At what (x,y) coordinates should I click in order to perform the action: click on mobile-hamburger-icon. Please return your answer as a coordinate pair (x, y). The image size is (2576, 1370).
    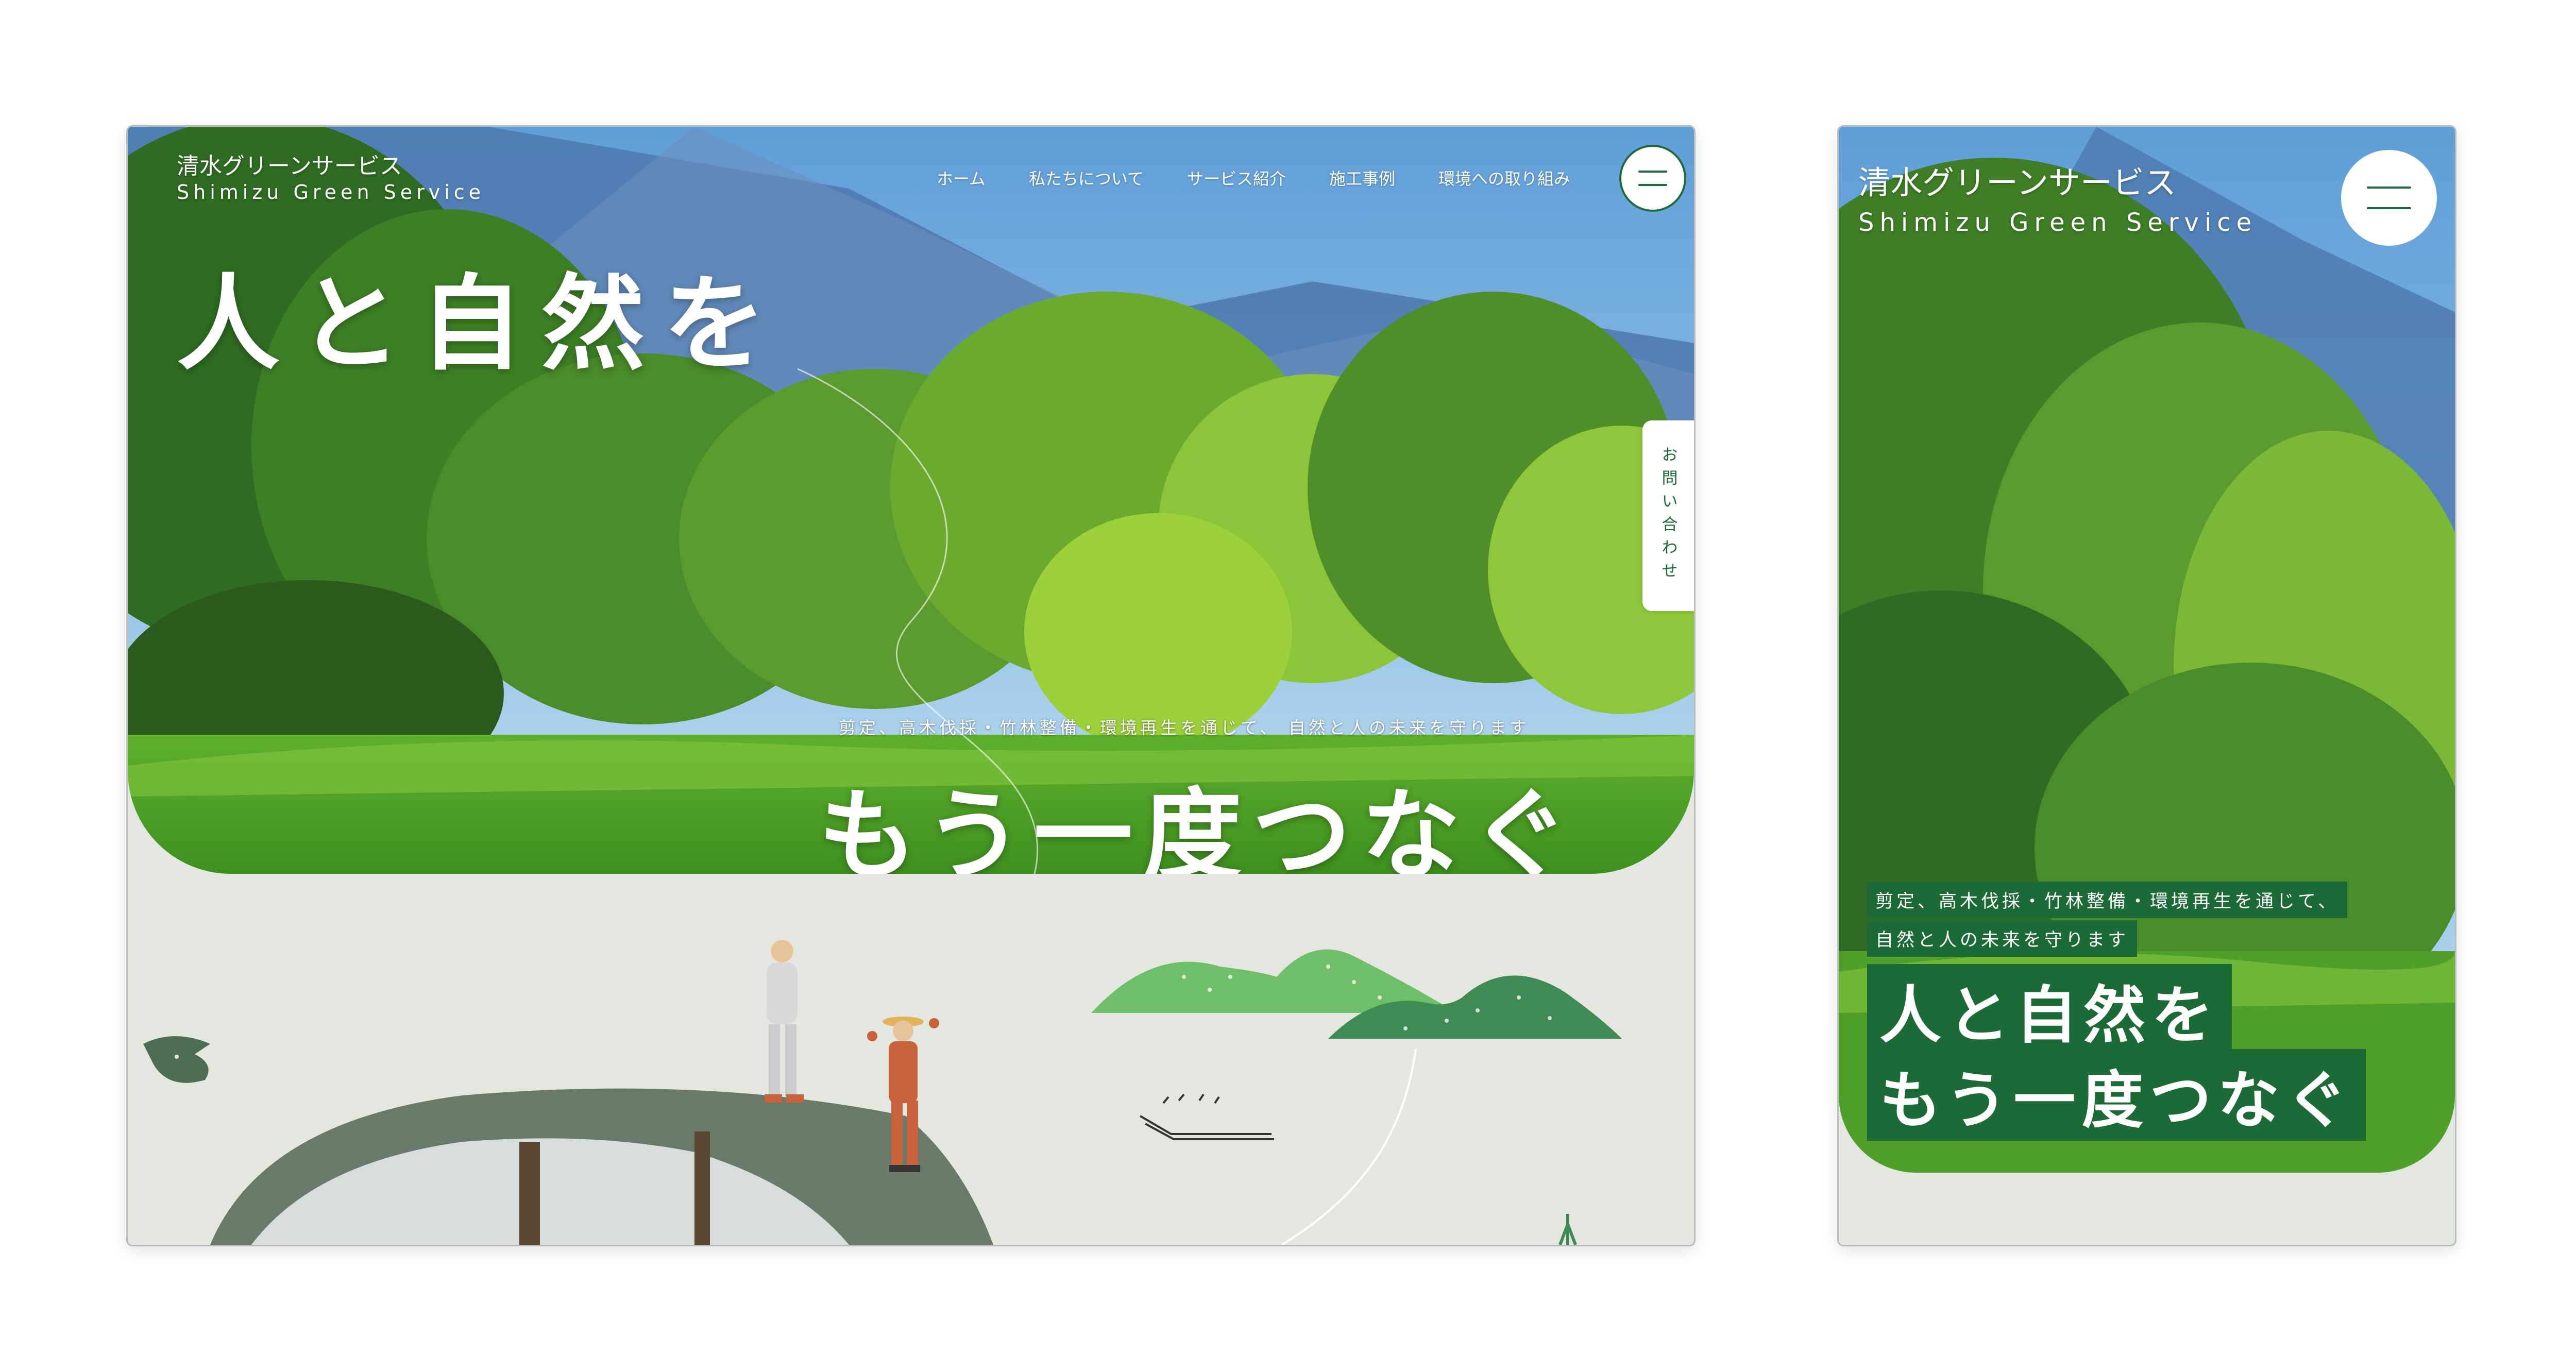
    Looking at the image, I should click on (2389, 198).